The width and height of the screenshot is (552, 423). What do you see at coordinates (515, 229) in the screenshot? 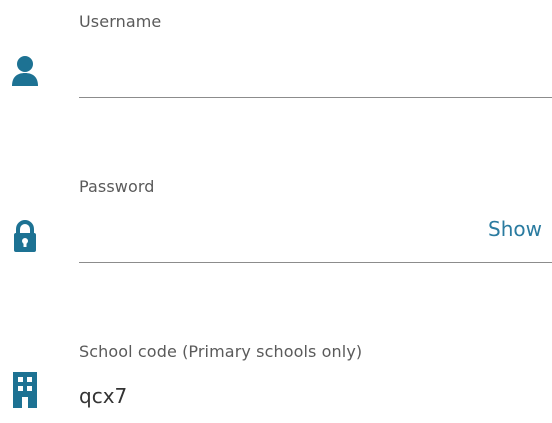
I see `show-password-toggle: Show` at bounding box center [515, 229].